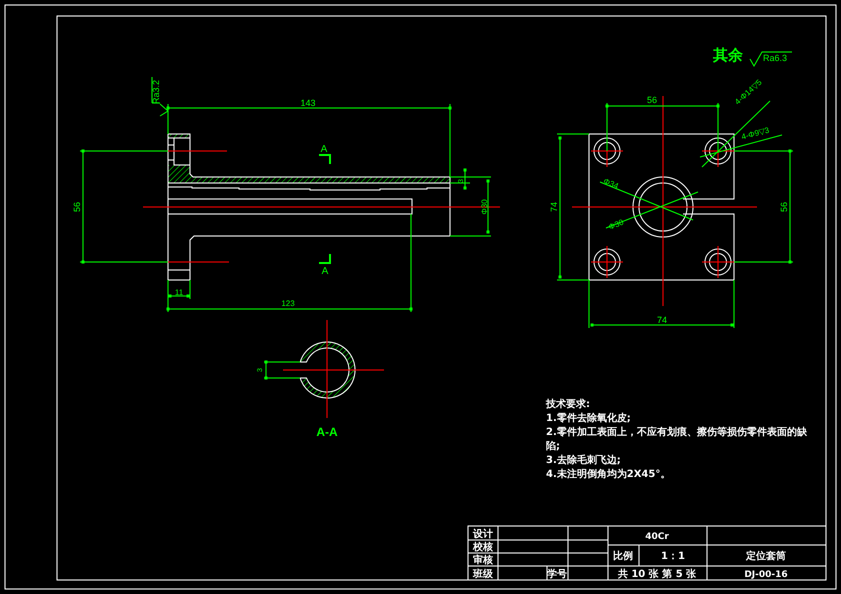 This screenshot has height=594, width=841. What do you see at coordinates (657, 537) in the screenshot?
I see `material-text: 40Cr` at bounding box center [657, 537].